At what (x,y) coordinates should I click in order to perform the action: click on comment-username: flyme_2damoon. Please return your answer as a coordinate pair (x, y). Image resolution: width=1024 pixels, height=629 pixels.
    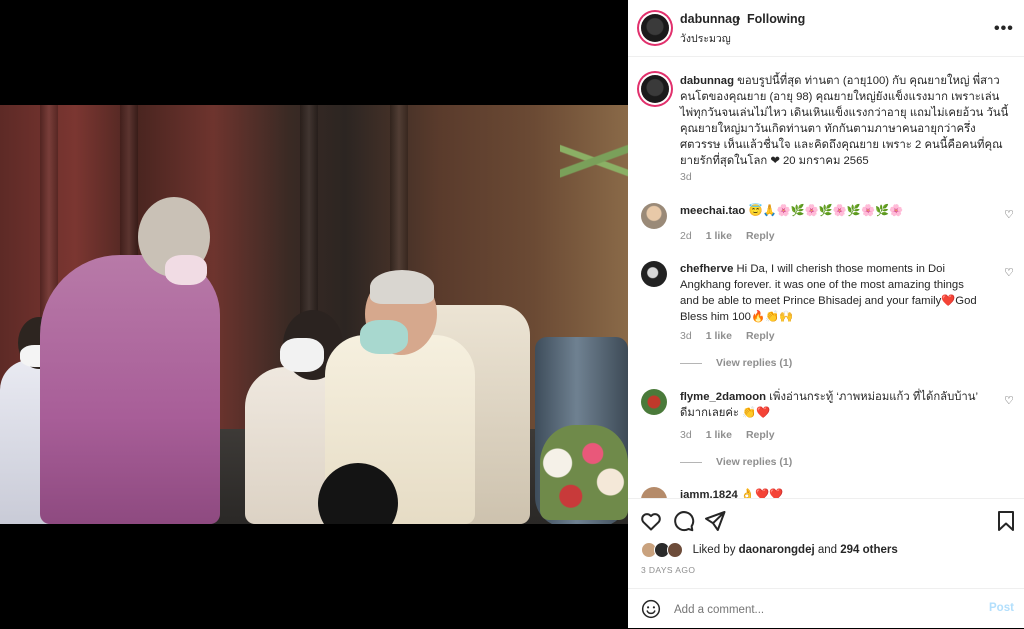
    Looking at the image, I should click on (723, 397).